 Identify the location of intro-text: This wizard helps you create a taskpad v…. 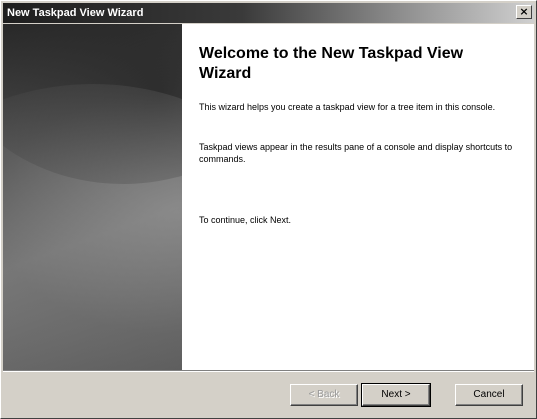
(347, 107).